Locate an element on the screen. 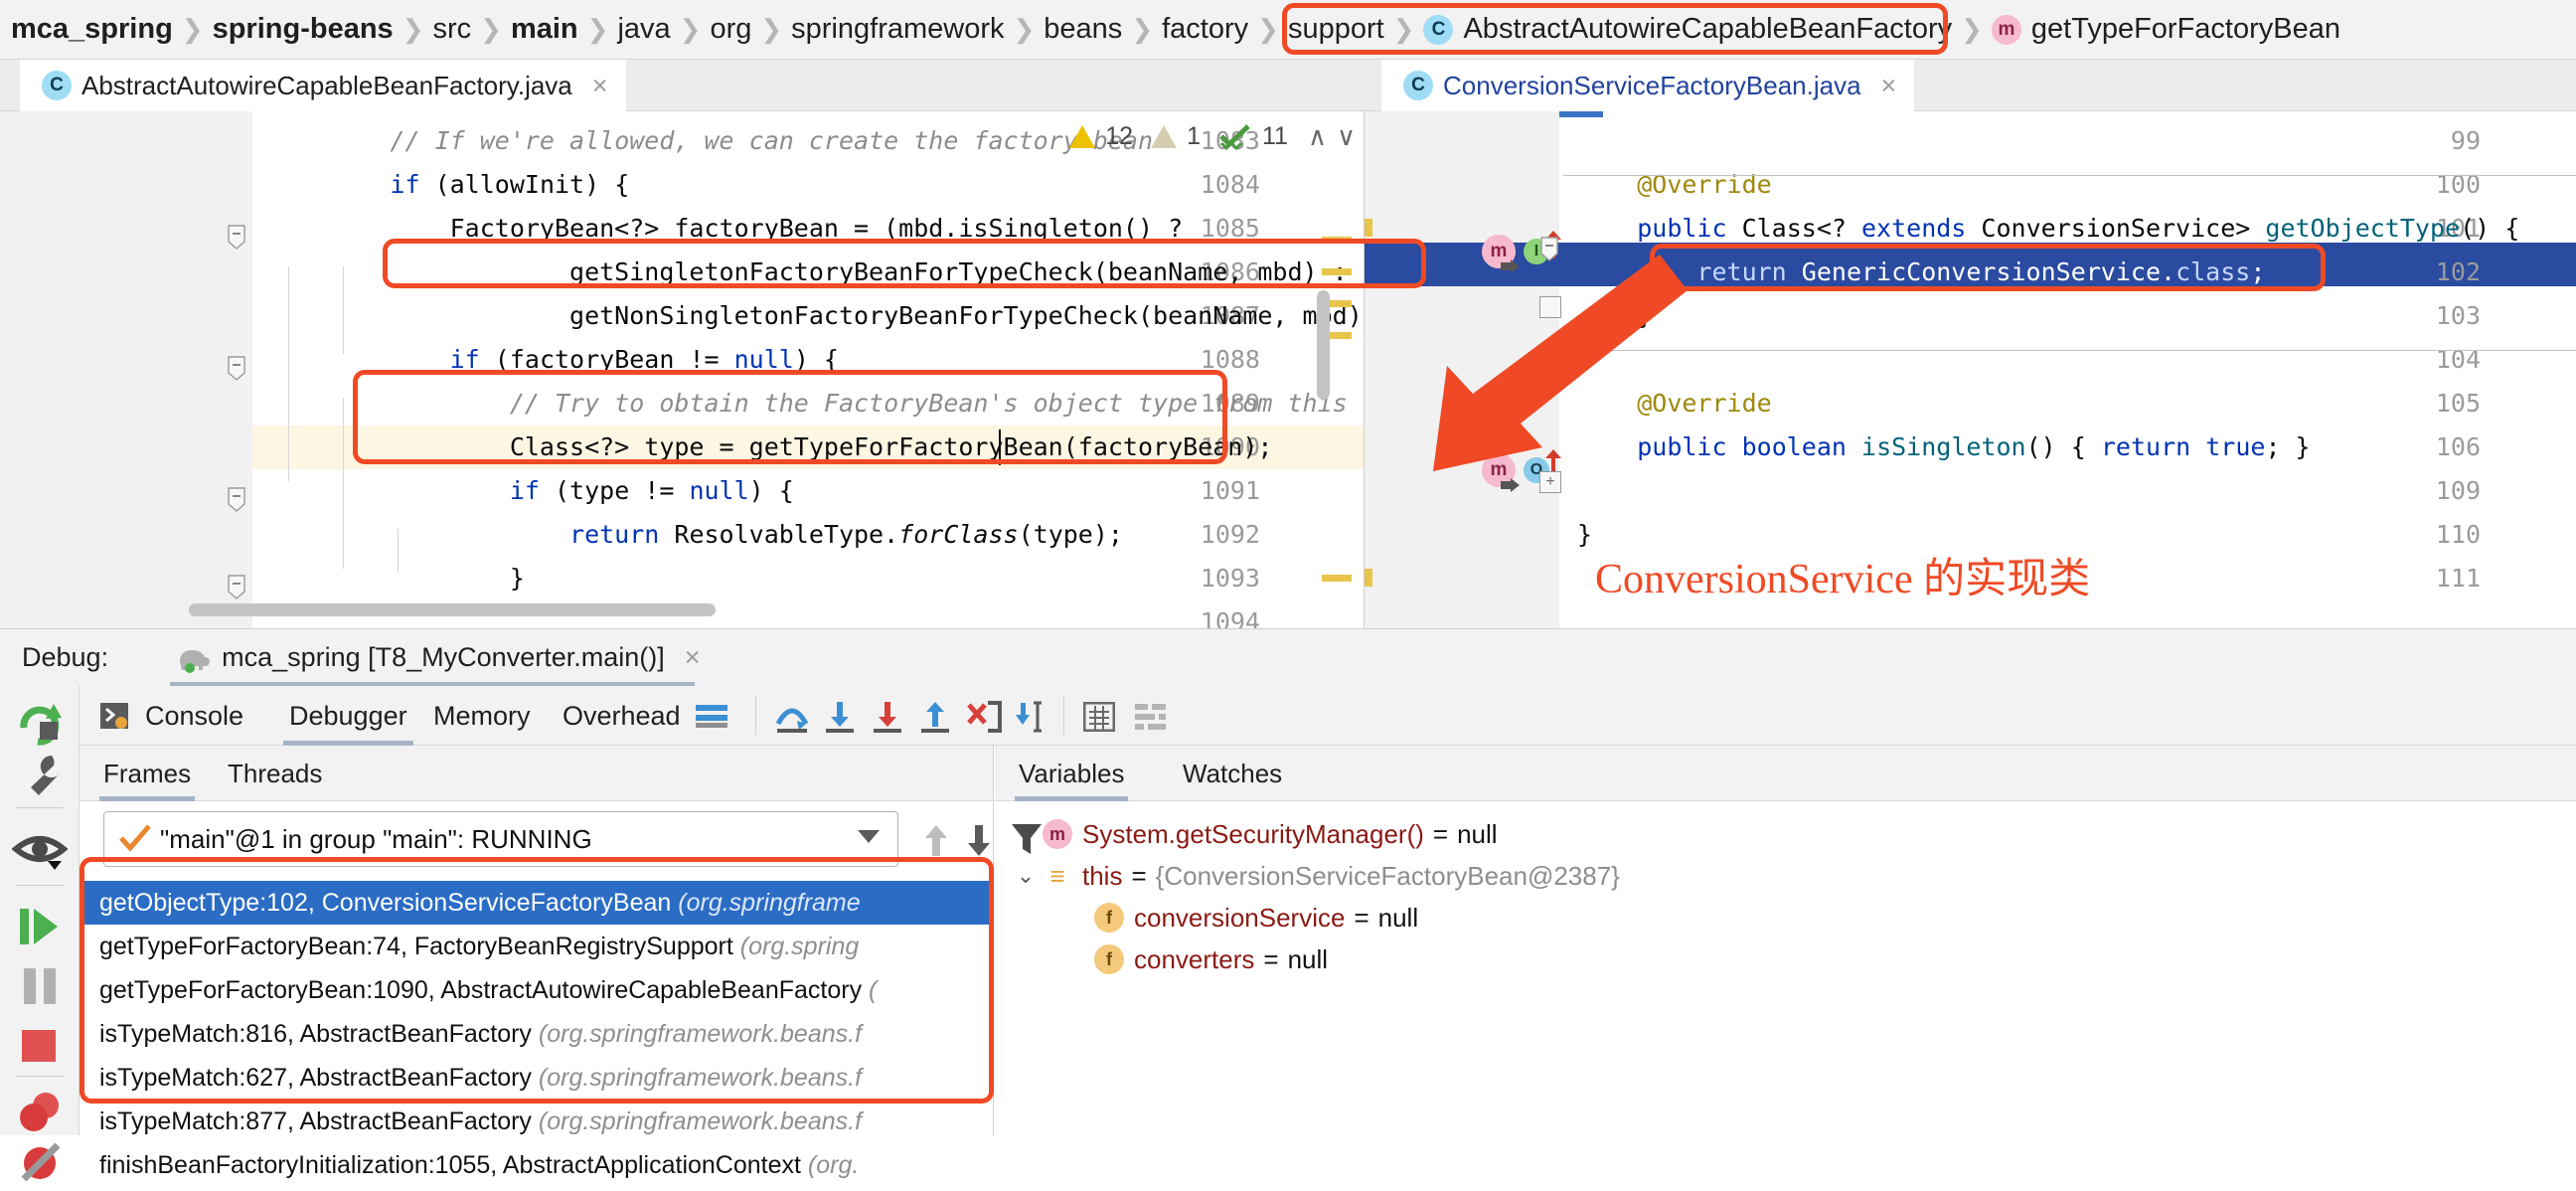 The height and width of the screenshot is (1191, 2576). tab-memory: Memory is located at coordinates (482, 716).